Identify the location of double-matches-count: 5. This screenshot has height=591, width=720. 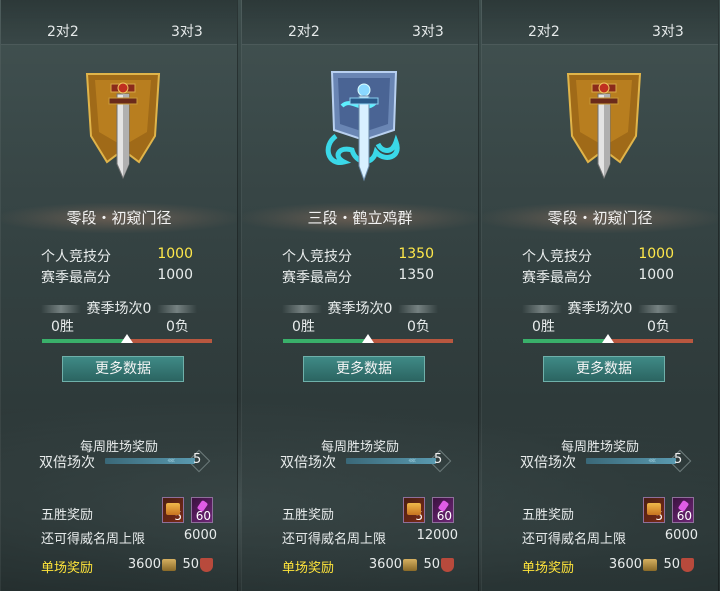
(197, 459).